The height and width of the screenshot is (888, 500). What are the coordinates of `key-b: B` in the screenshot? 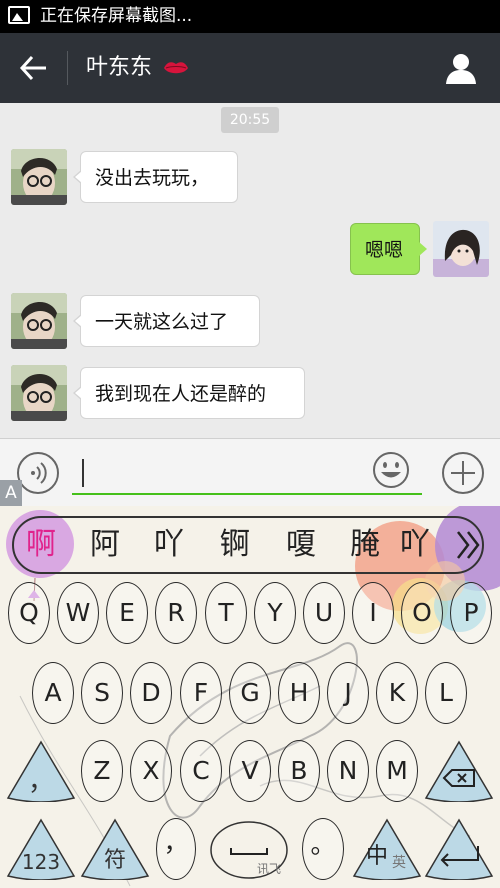 It's located at (299, 771).